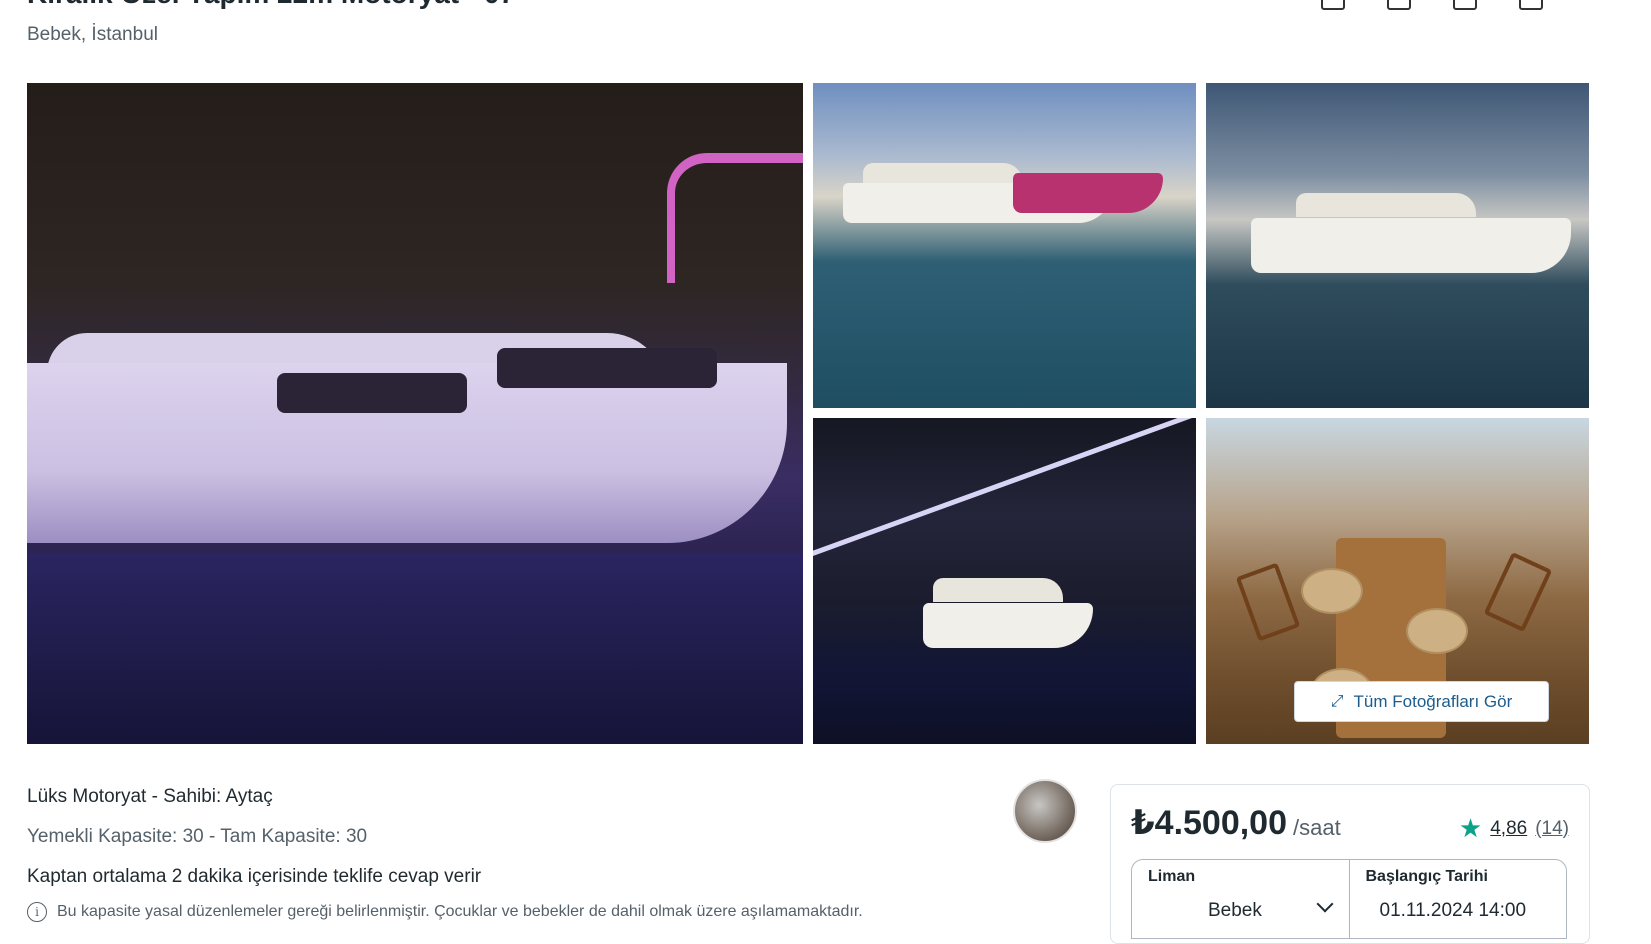 The width and height of the screenshot is (1651, 944). What do you see at coordinates (1426, 876) in the screenshot?
I see `start-date-label: Başlangıç Tarihi` at bounding box center [1426, 876].